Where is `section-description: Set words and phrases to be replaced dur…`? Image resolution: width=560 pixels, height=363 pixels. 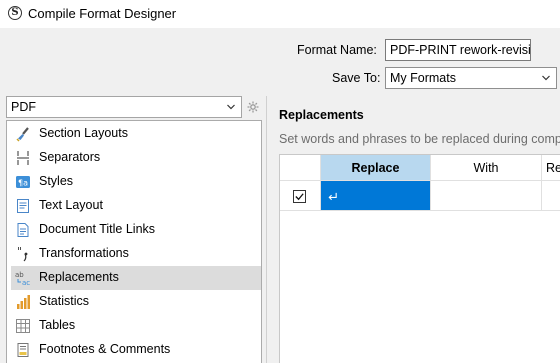 section-description: Set words and phrases to be replaced dur… is located at coordinates (419, 139).